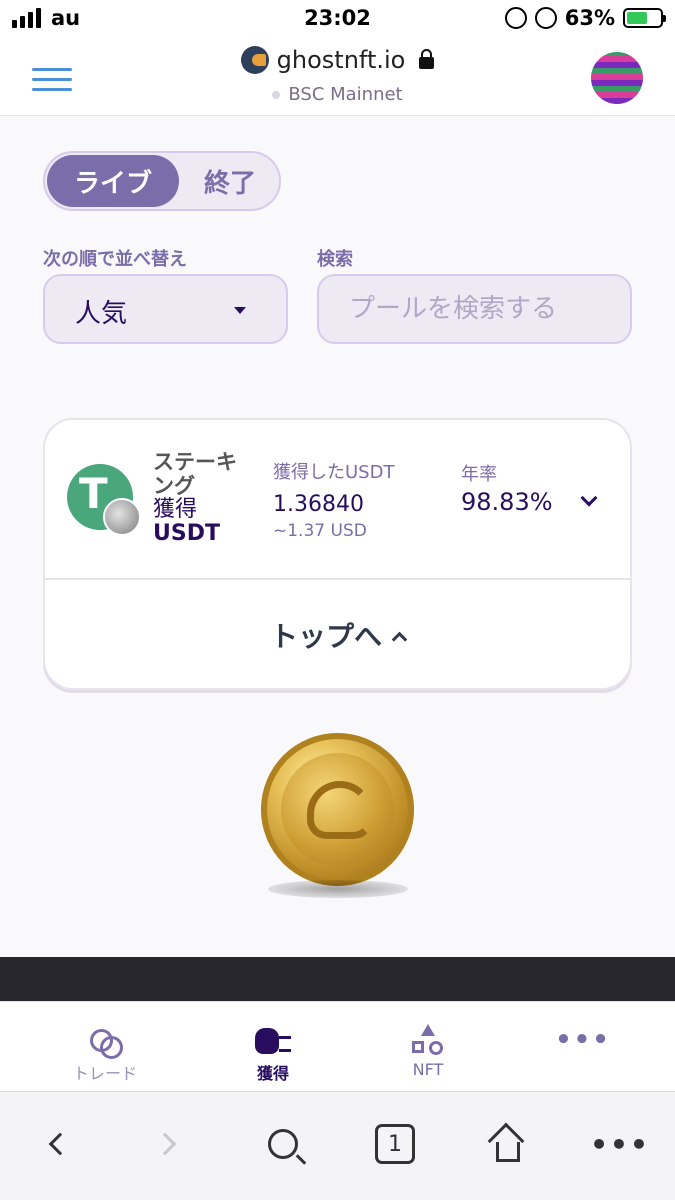 Image resolution: width=675 pixels, height=1200 pixels. Describe the element at coordinates (186, 533) in the screenshot. I see `pool-name-line4: USDT` at that location.